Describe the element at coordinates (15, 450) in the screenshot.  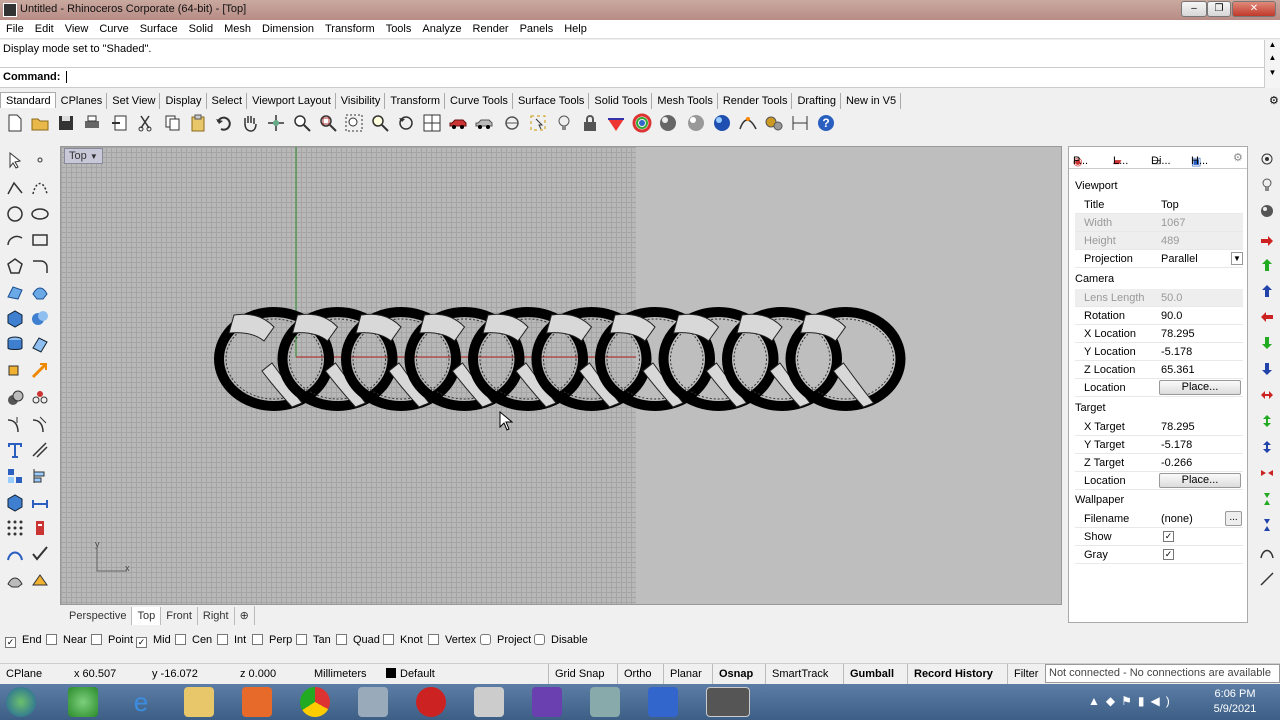
I see `text-tool-icon` at that location.